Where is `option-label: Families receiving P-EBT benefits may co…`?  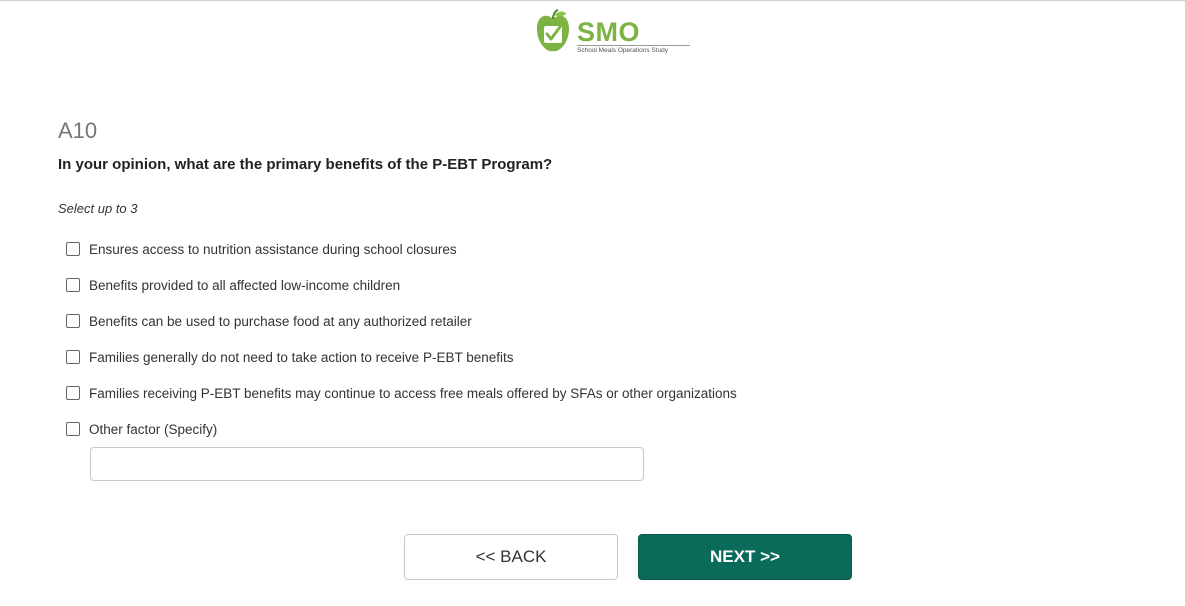
option-label: Families receiving P-EBT benefits may co… is located at coordinates (413, 393).